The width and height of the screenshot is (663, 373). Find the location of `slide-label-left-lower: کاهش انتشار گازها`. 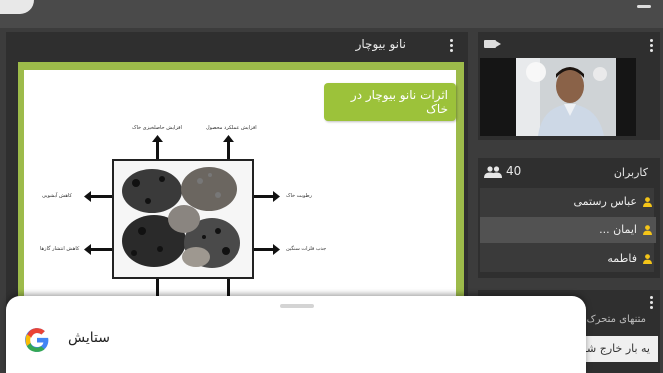

slide-label-left-lower: کاهش انتشار گازها is located at coordinates (60, 249).